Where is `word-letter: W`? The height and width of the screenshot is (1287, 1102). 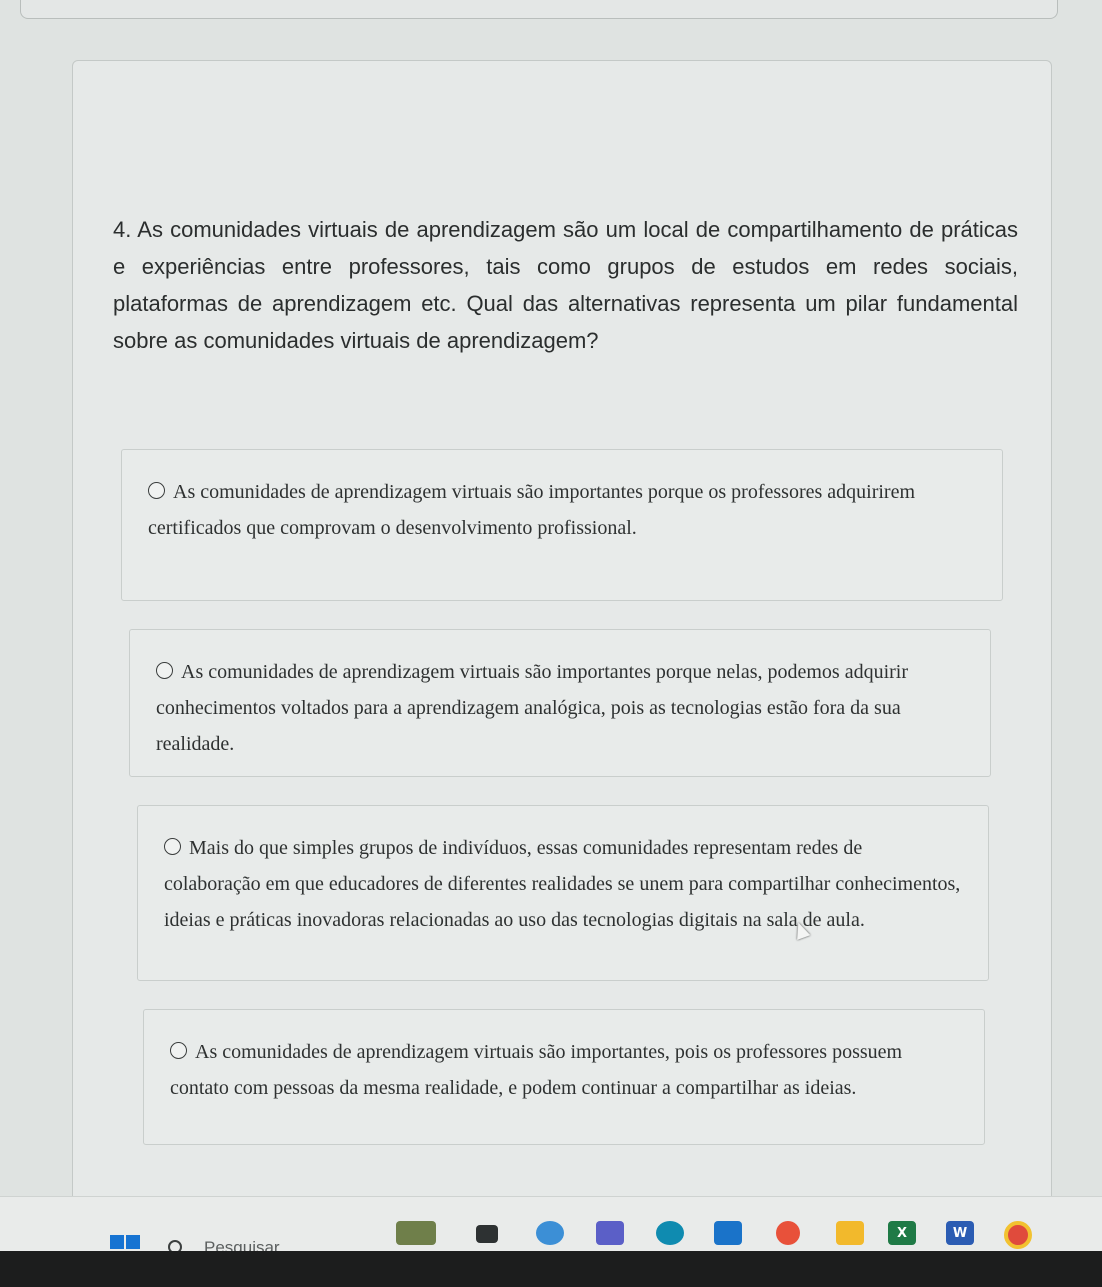
word-letter: W is located at coordinates (960, 1233).